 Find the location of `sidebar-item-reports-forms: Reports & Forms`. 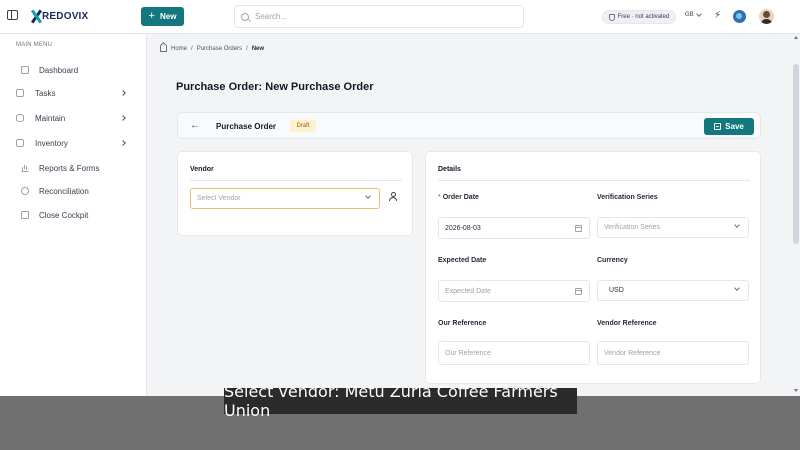

sidebar-item-reports-forms: Reports & Forms is located at coordinates (73, 168).